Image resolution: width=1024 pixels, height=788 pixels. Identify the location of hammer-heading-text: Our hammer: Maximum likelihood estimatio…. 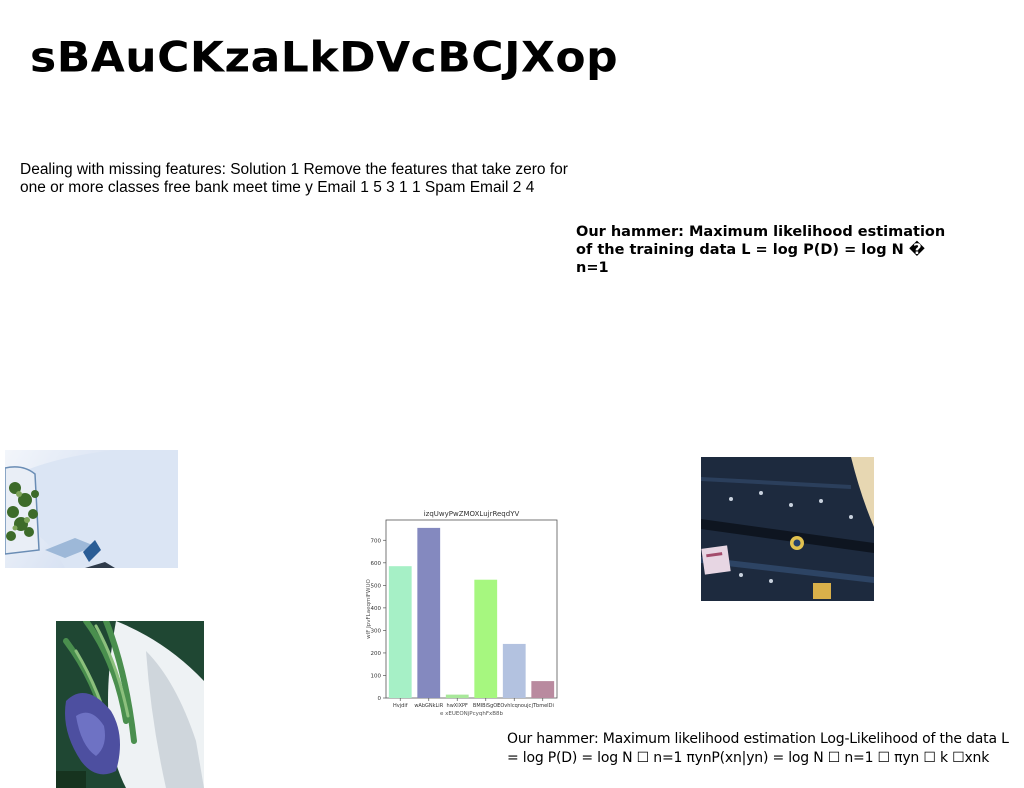
(761, 250).